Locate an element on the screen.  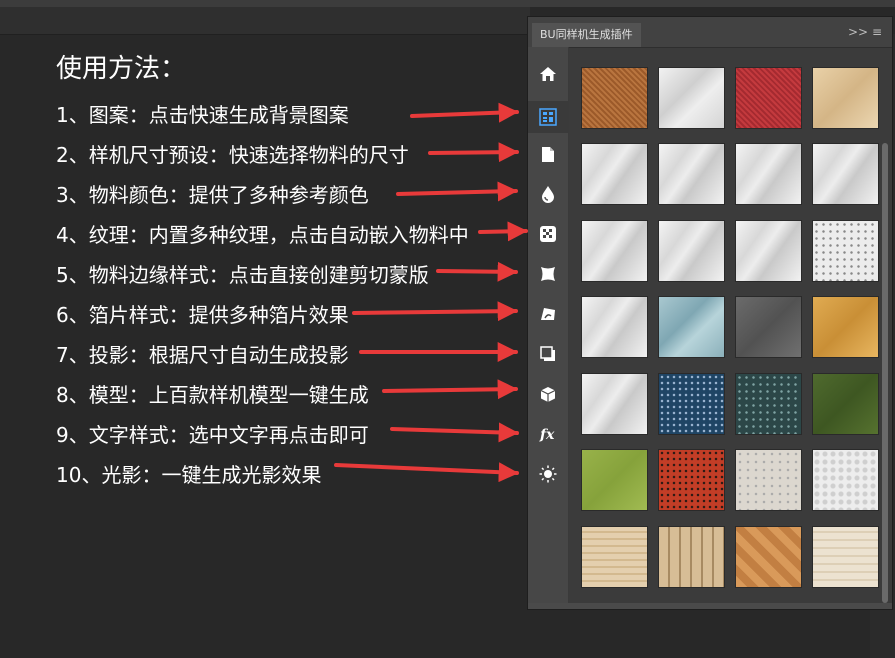
model-cube-icon is located at coordinates (548, 394).